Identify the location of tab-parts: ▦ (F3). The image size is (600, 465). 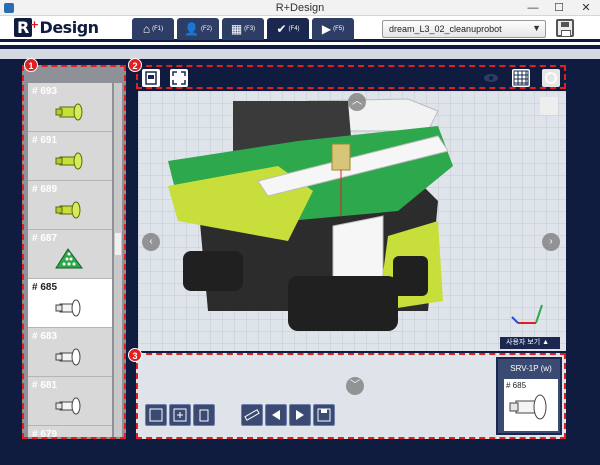
(243, 29).